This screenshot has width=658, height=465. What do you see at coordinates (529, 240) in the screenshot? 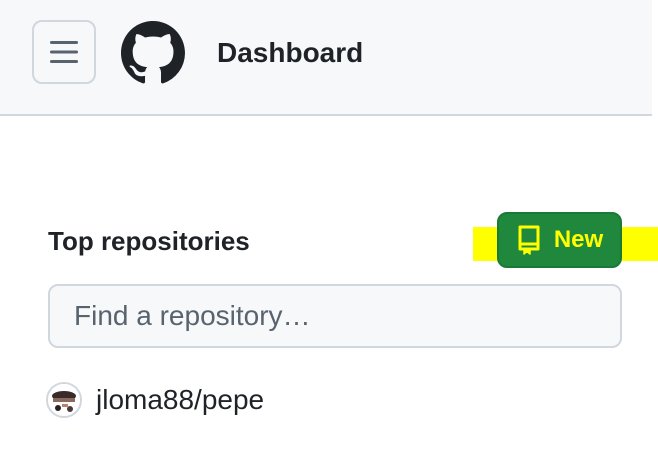
I see `repo-icon` at bounding box center [529, 240].